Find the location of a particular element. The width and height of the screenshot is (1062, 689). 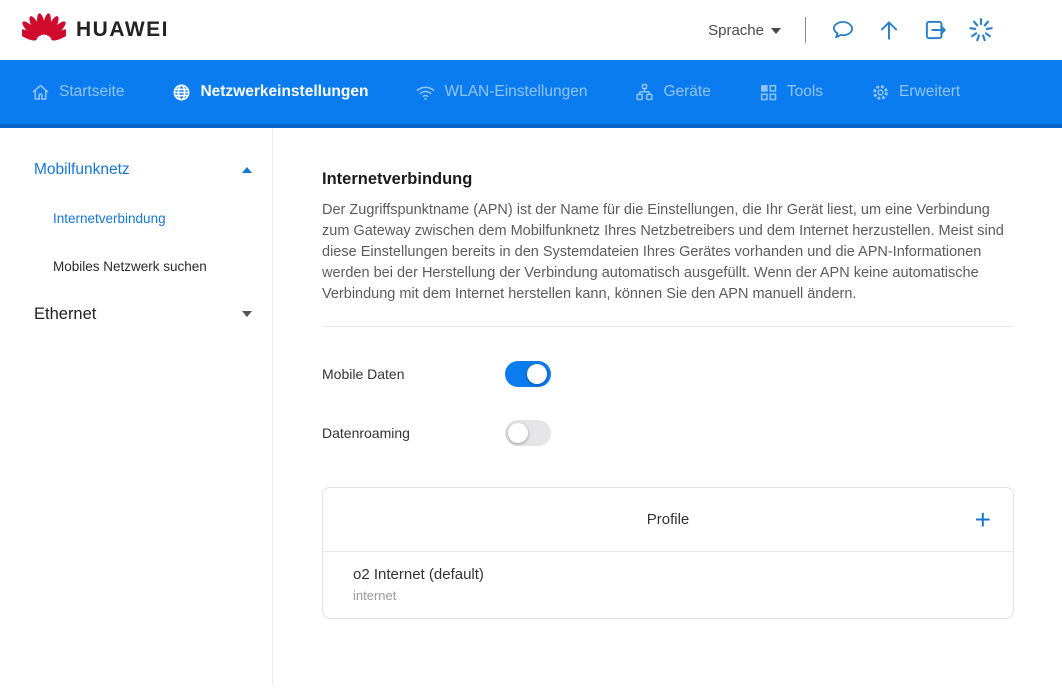

tab-wlan-einstellungen: WLAN-Einstellungen is located at coordinates (501, 92).